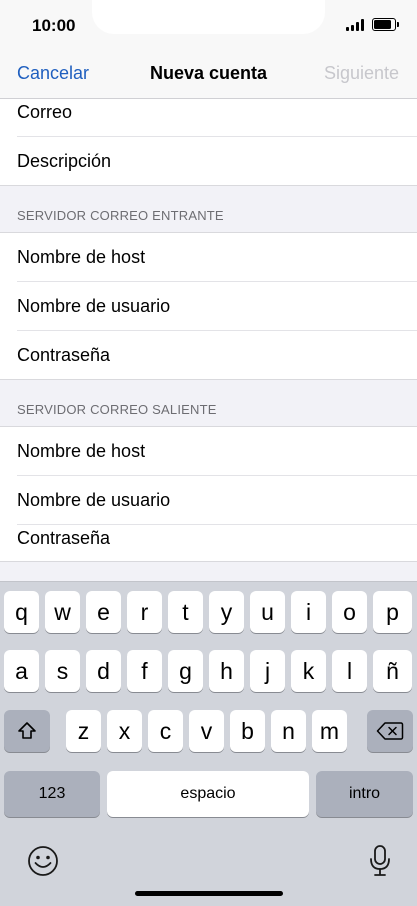 The image size is (417, 906). What do you see at coordinates (21, 671) in the screenshot?
I see `key-a: a` at bounding box center [21, 671].